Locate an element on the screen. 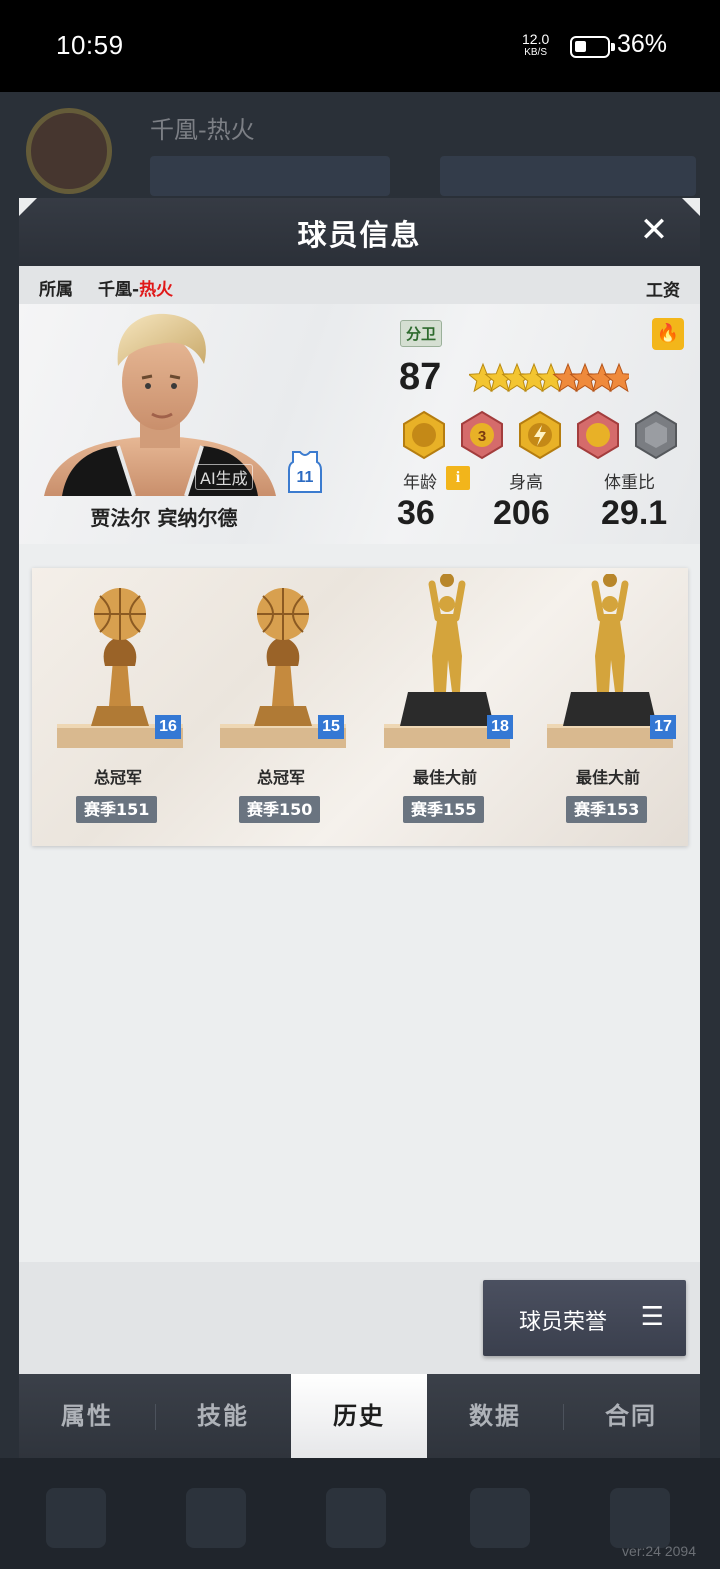 This screenshot has height=1569, width=720. fire-icon: 🔥 is located at coordinates (668, 334).